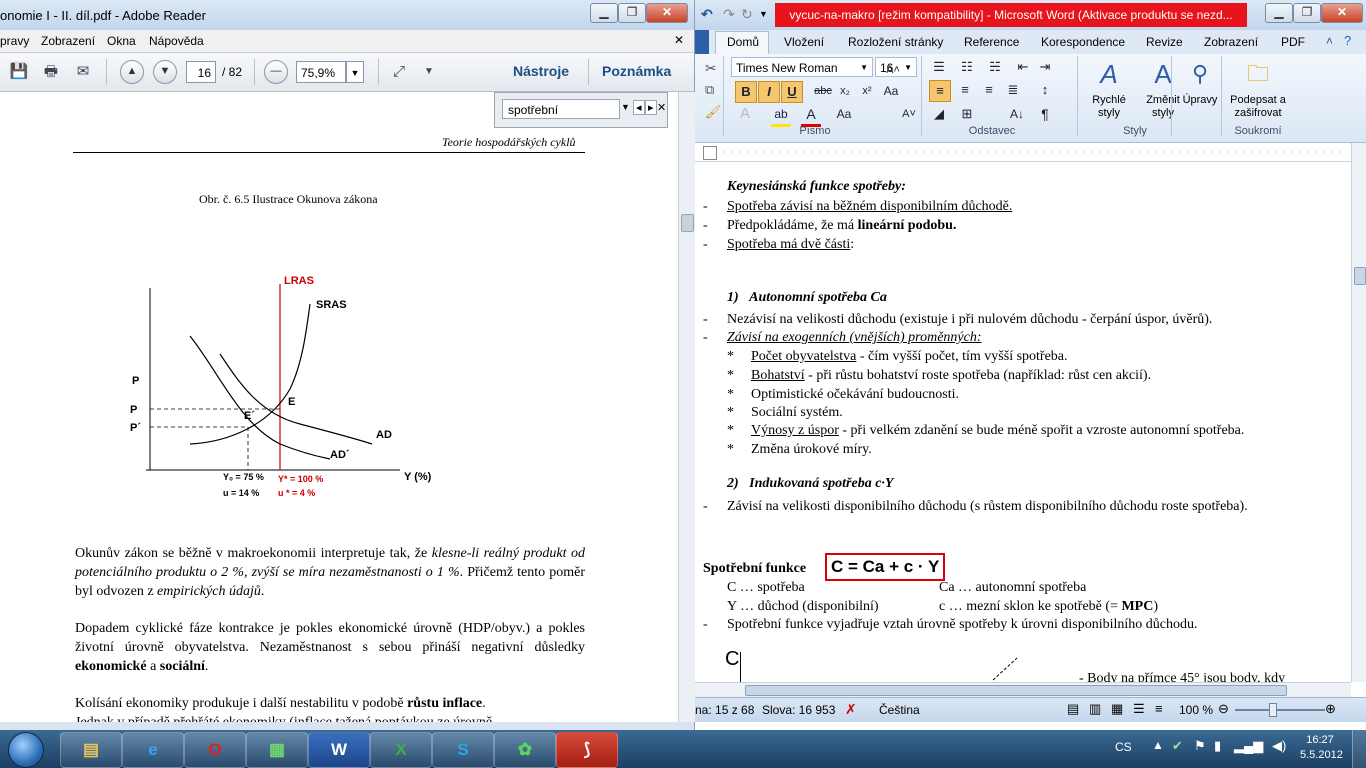 This screenshot has height=768, width=1366. Describe the element at coordinates (1177, 746) in the screenshot. I see `tray-network-icon: ✔` at that location.